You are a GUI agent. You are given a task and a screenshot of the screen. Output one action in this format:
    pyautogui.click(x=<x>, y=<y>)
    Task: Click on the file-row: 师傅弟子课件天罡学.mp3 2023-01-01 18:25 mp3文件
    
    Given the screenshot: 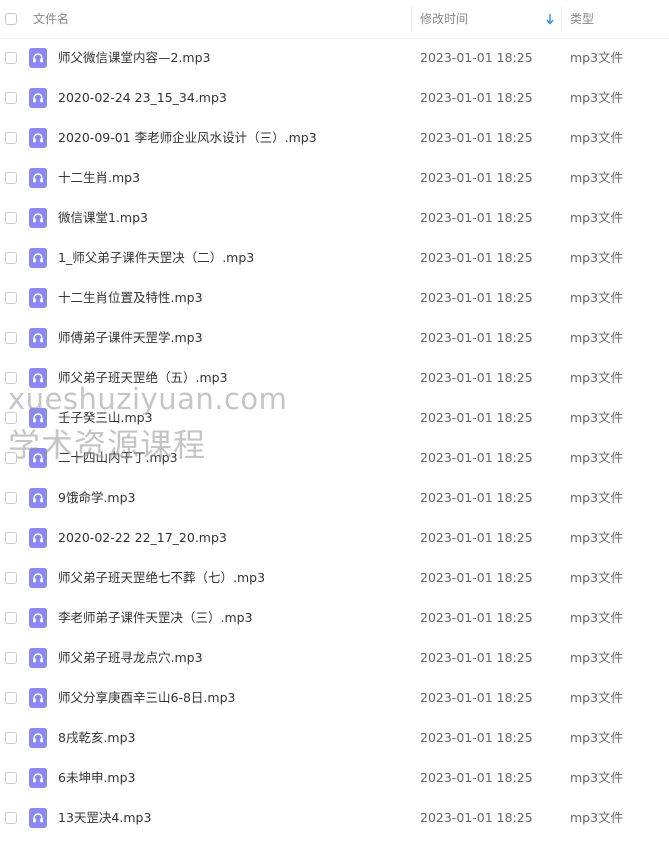 What is the action you would take?
    pyautogui.click(x=334, y=338)
    